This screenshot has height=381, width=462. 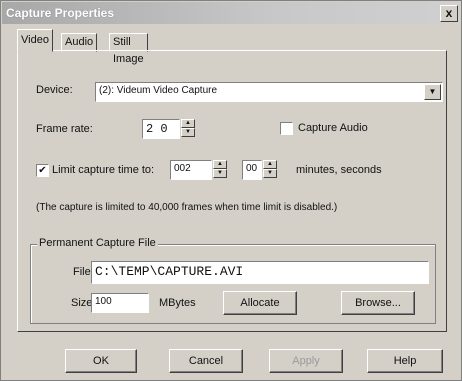 I want to click on frame-rate-spinner: ▲ ▼, so click(x=188, y=128).